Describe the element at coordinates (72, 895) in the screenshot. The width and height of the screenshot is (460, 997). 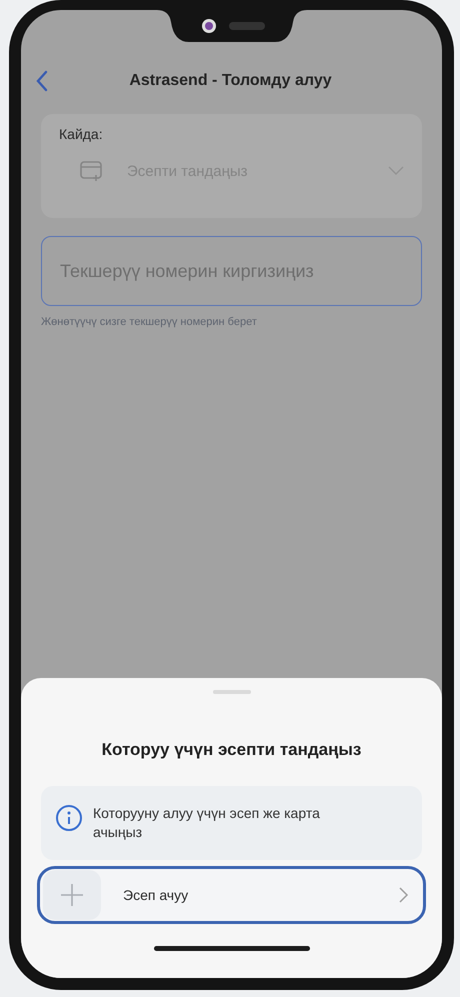
I see `plus-icon` at that location.